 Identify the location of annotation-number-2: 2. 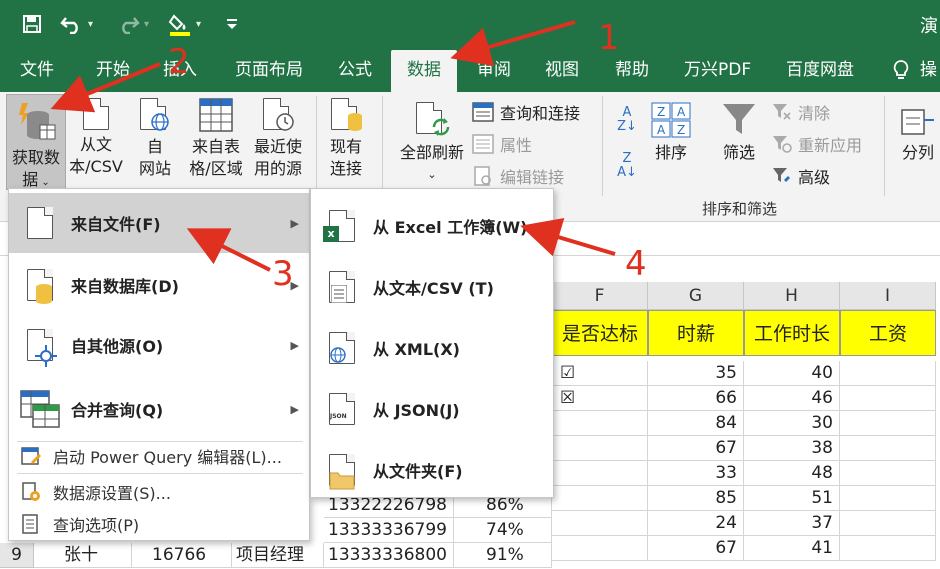
(179, 62).